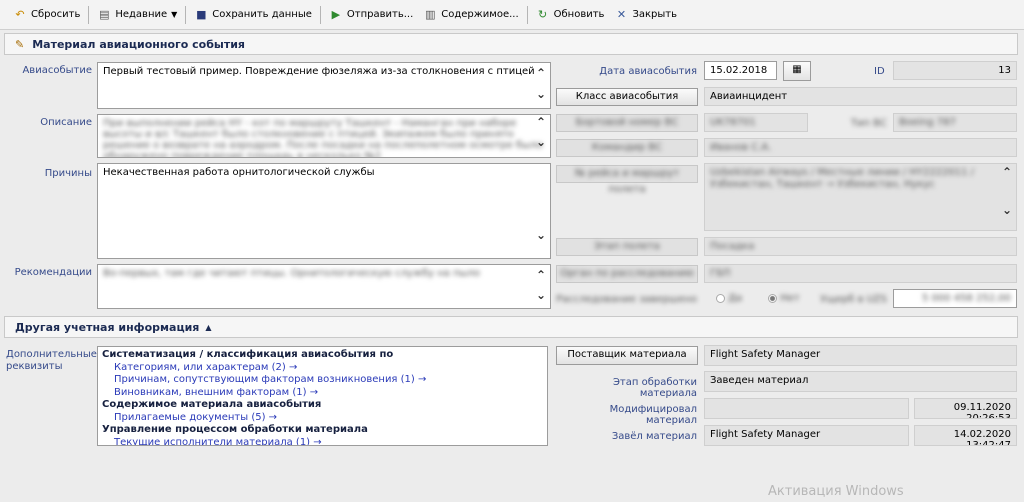 The width and height of the screenshot is (1024, 502). Describe the element at coordinates (806, 408) in the screenshot. I see `modified-by-field` at that location.